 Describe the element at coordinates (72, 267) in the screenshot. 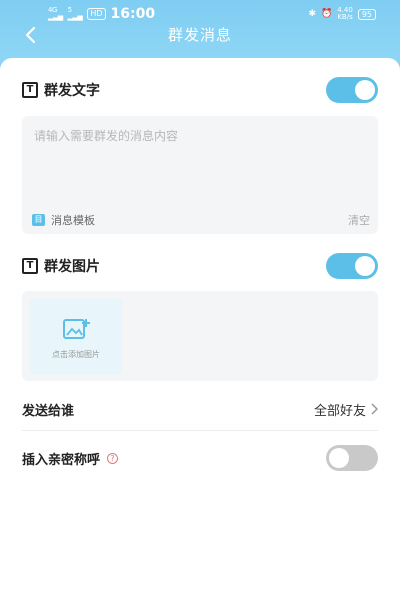

I see `image-section-label: 群发图片` at that location.